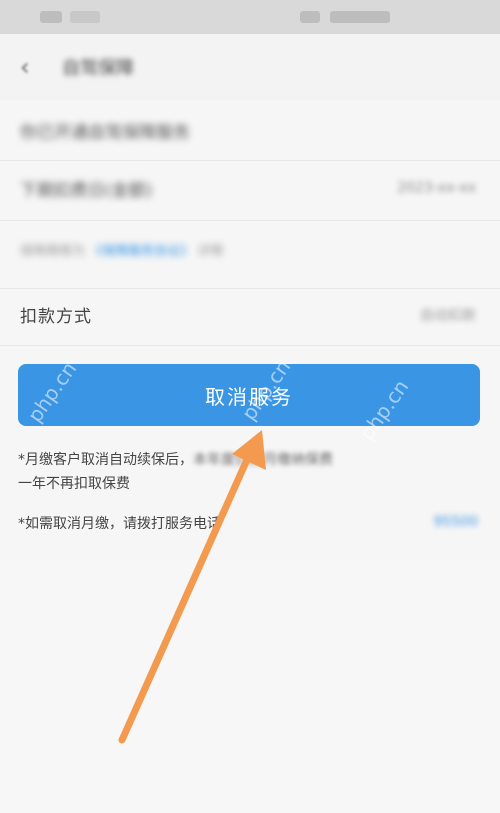 The height and width of the screenshot is (813, 500). What do you see at coordinates (105, 460) in the screenshot?
I see `note1-clear: *月缴客户取消自动续保后，` at bounding box center [105, 460].